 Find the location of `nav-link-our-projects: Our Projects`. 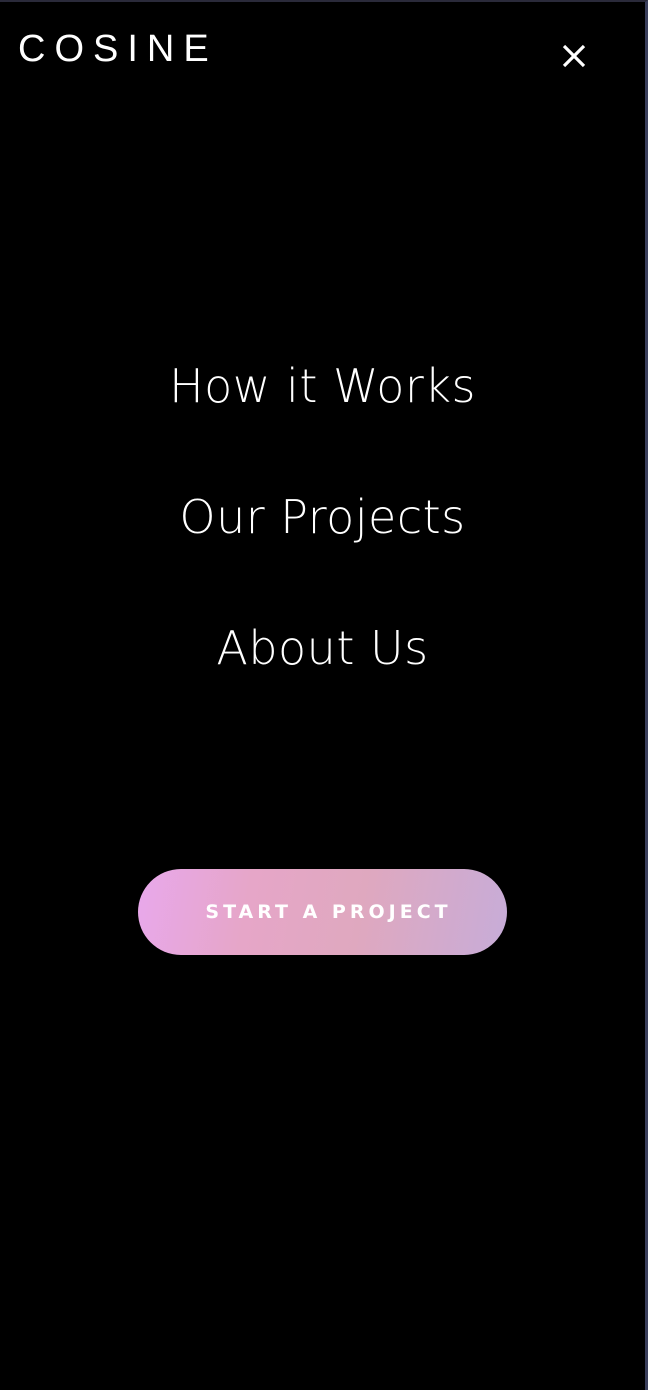

nav-link-our-projects: Our Projects is located at coordinates (322, 517).